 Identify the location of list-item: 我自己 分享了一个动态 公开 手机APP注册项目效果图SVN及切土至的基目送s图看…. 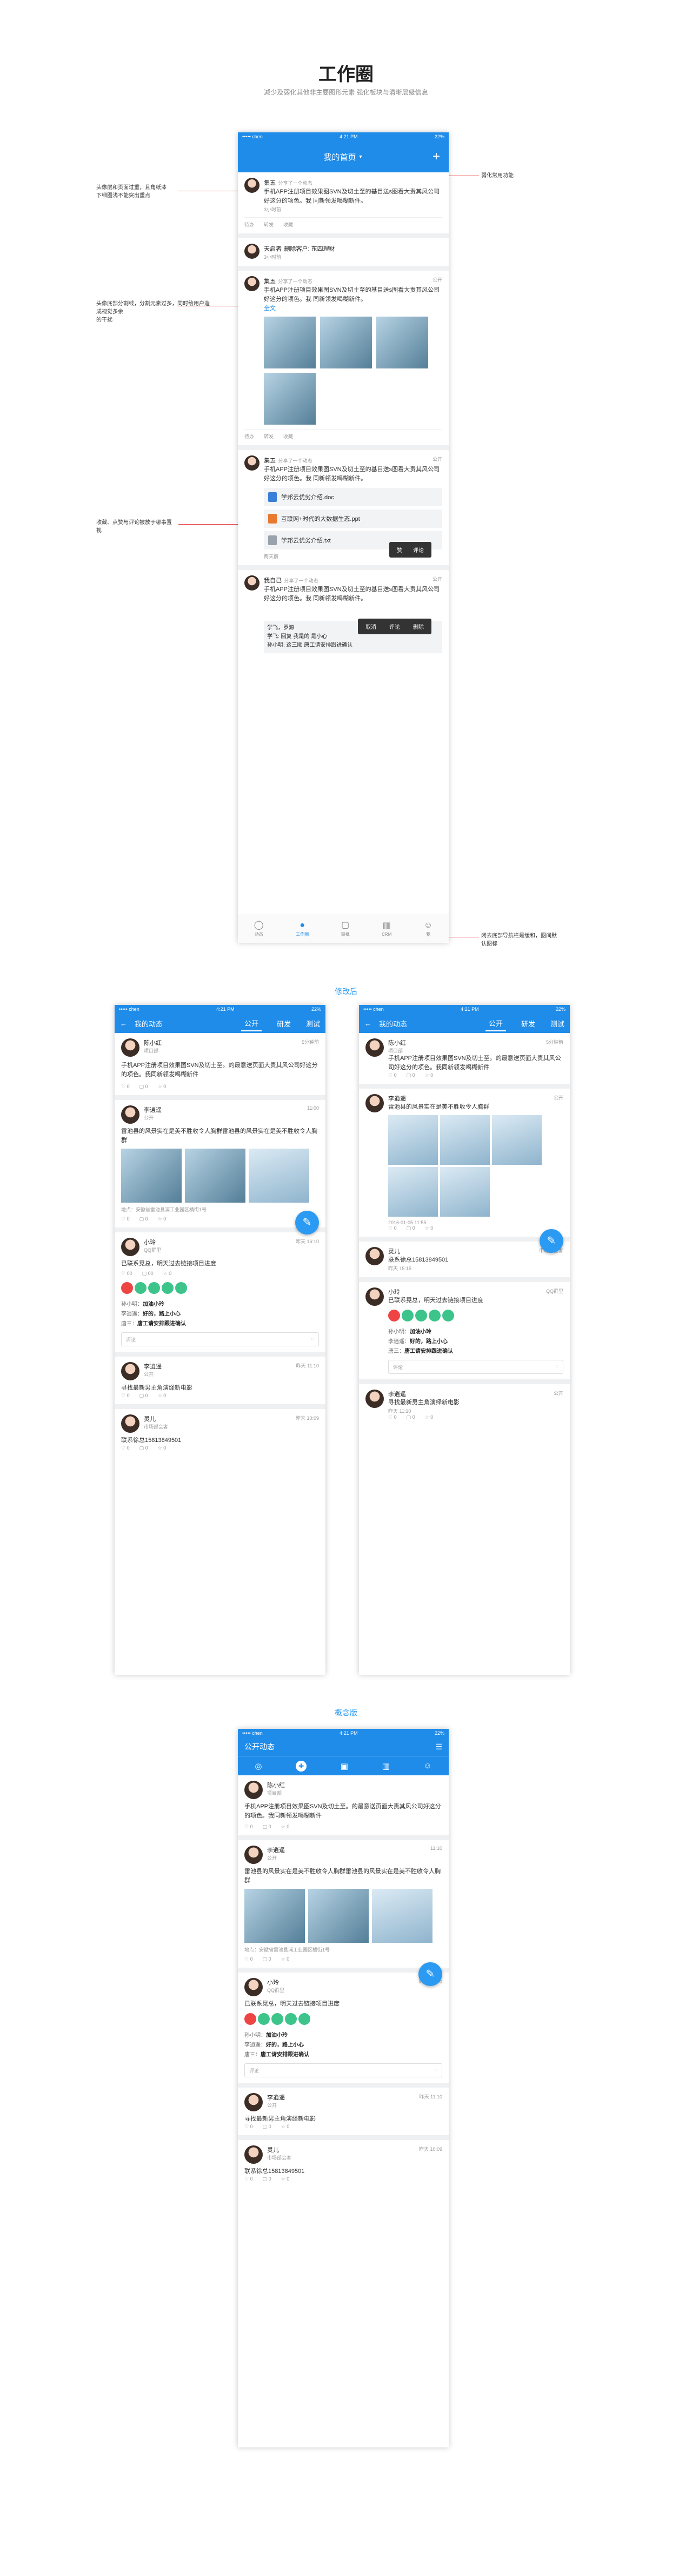
(343, 614).